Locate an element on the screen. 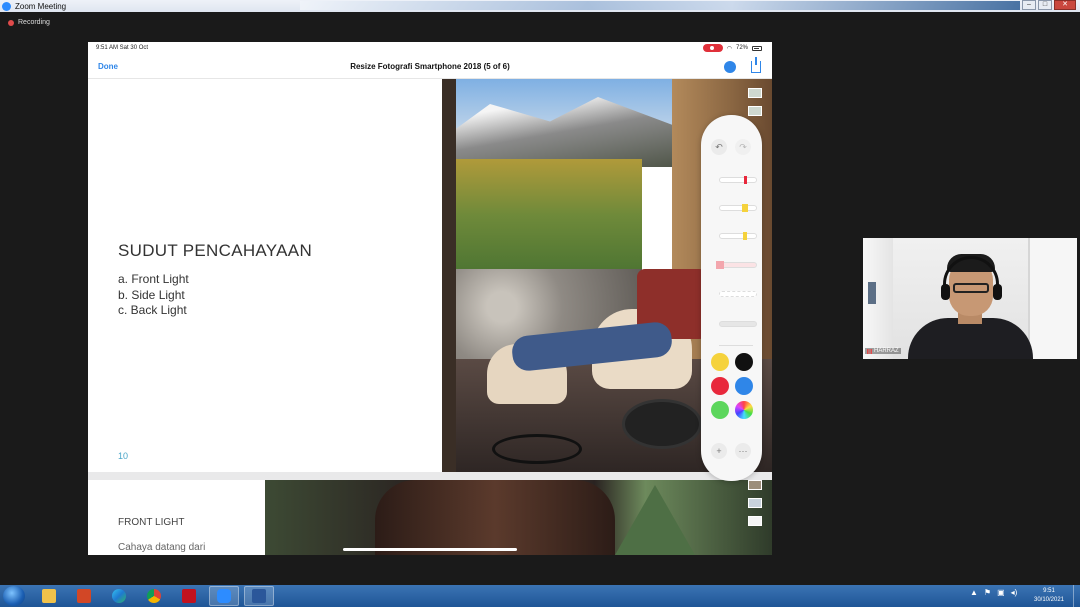 The height and width of the screenshot is (607, 1080). word-button is located at coordinates (259, 596).